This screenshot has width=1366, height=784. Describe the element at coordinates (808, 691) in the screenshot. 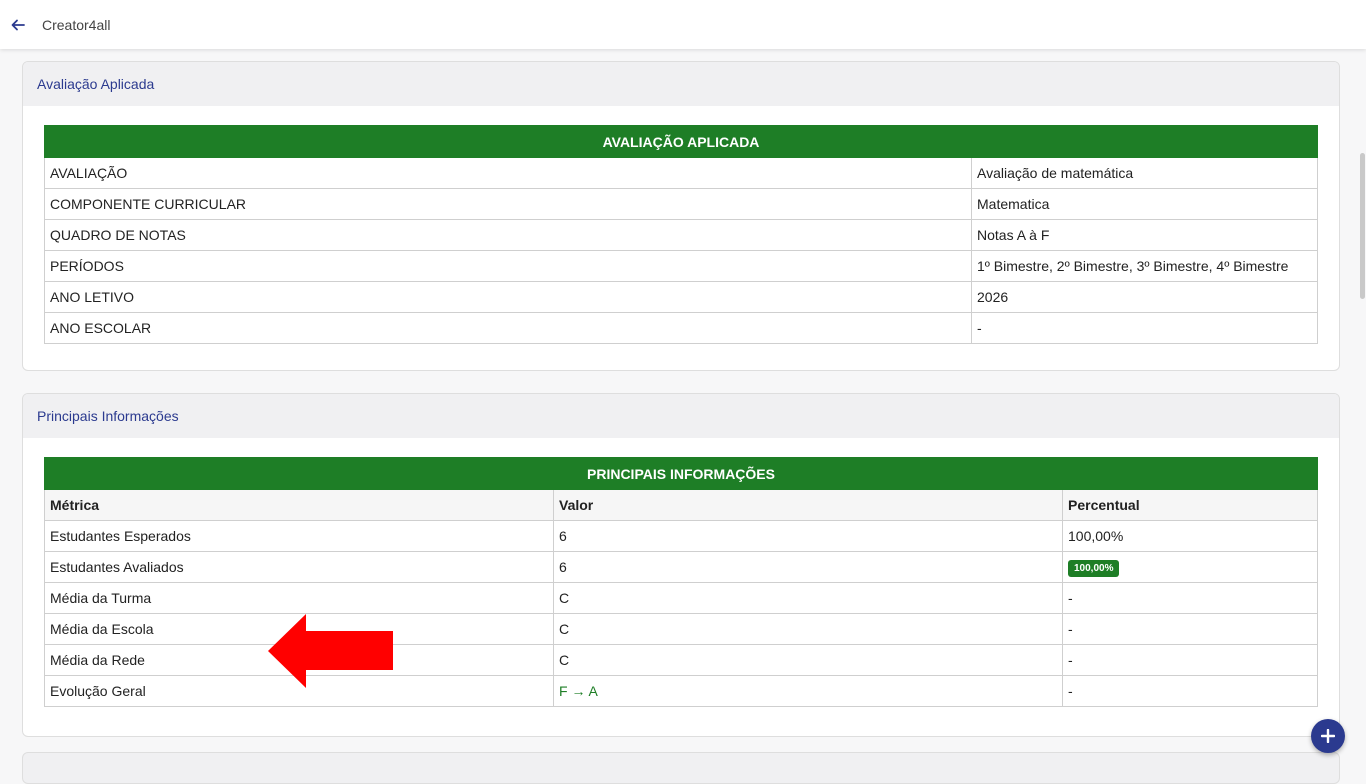

I see `value-cell: F → A` at that location.